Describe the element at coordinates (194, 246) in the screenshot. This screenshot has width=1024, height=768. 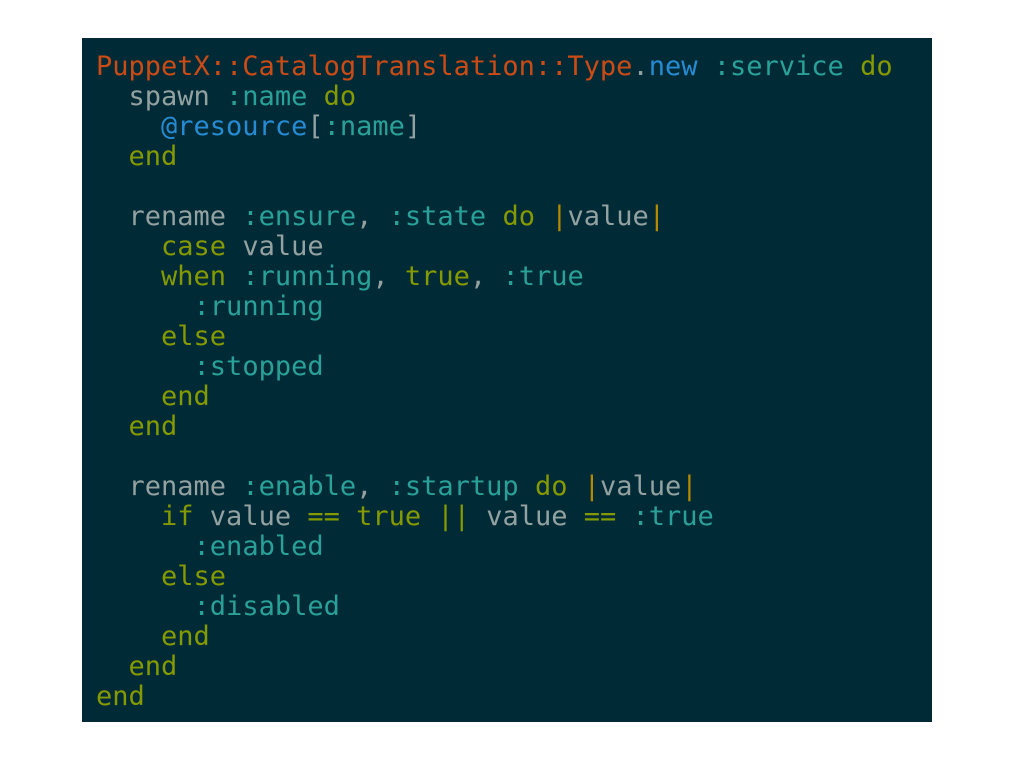
I see `code-keyword: case` at that location.